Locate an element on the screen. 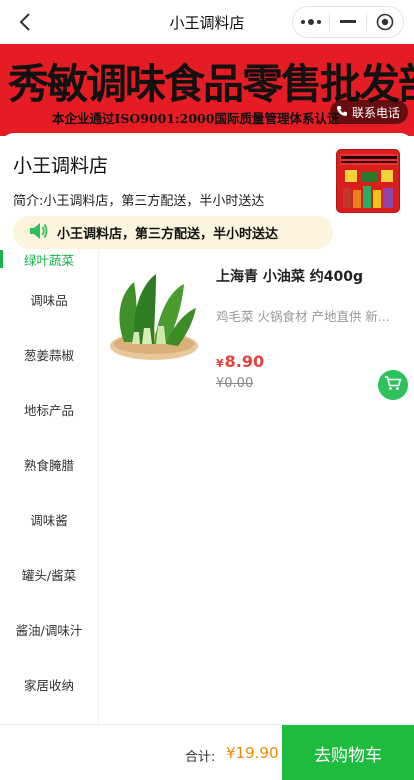 This screenshot has width=414, height=780. product-image is located at coordinates (154, 319).